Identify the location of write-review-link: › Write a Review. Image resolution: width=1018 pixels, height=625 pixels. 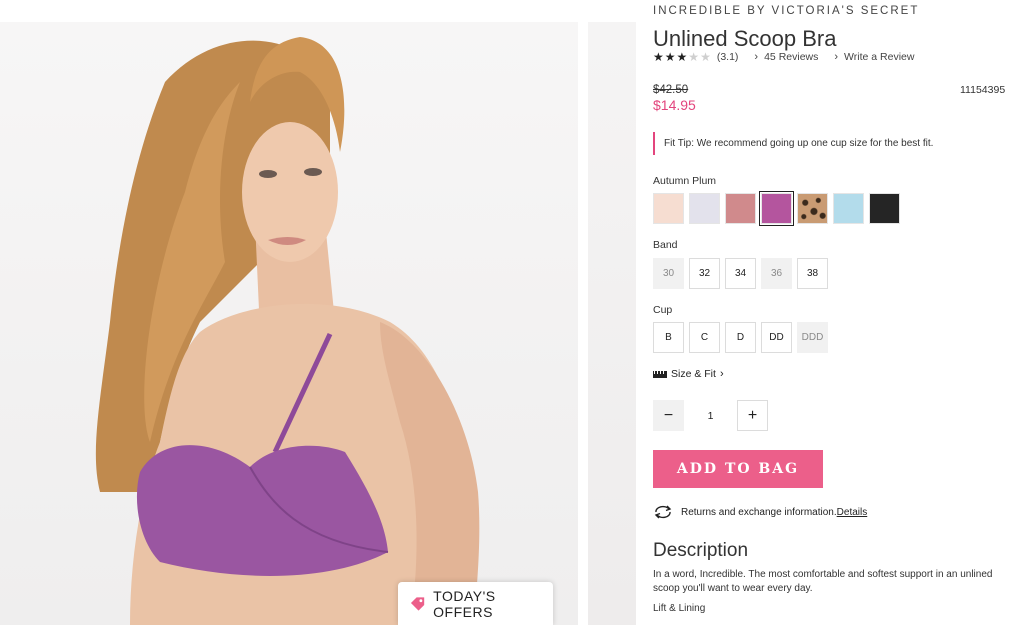
(874, 57).